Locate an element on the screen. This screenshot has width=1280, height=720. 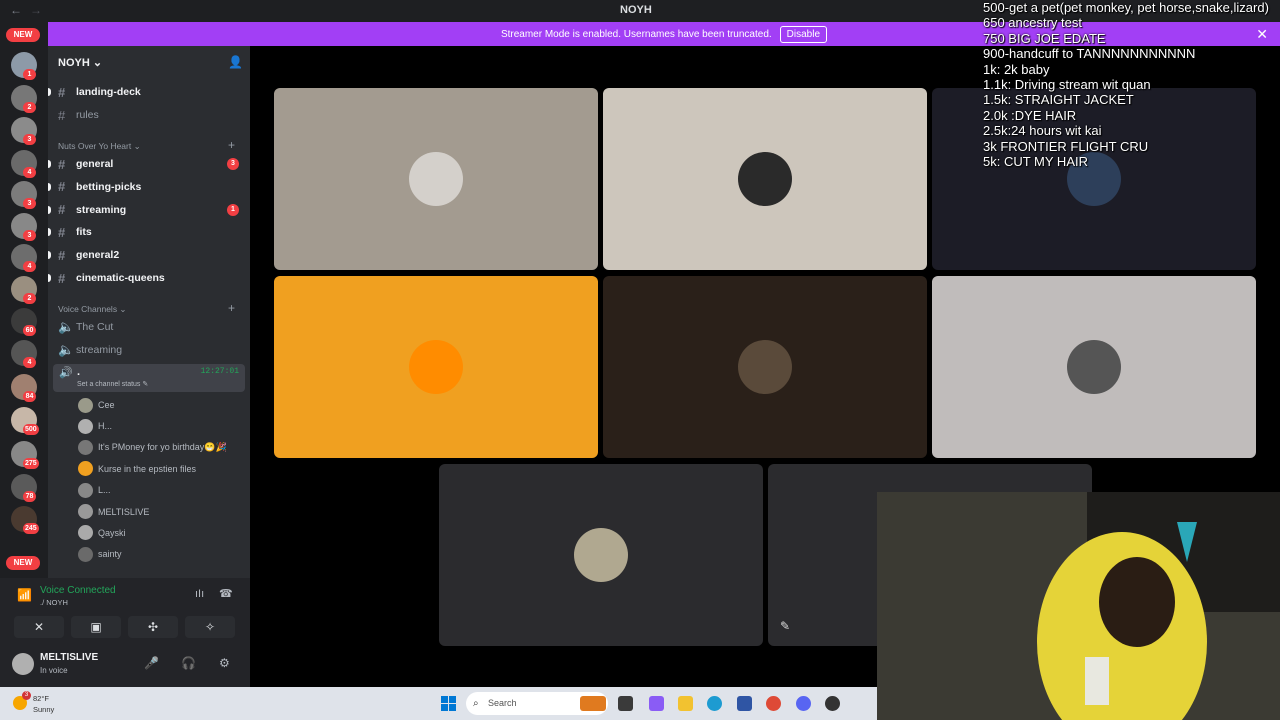
voice-user: MELTISLIVE is located at coordinates (113, 512).